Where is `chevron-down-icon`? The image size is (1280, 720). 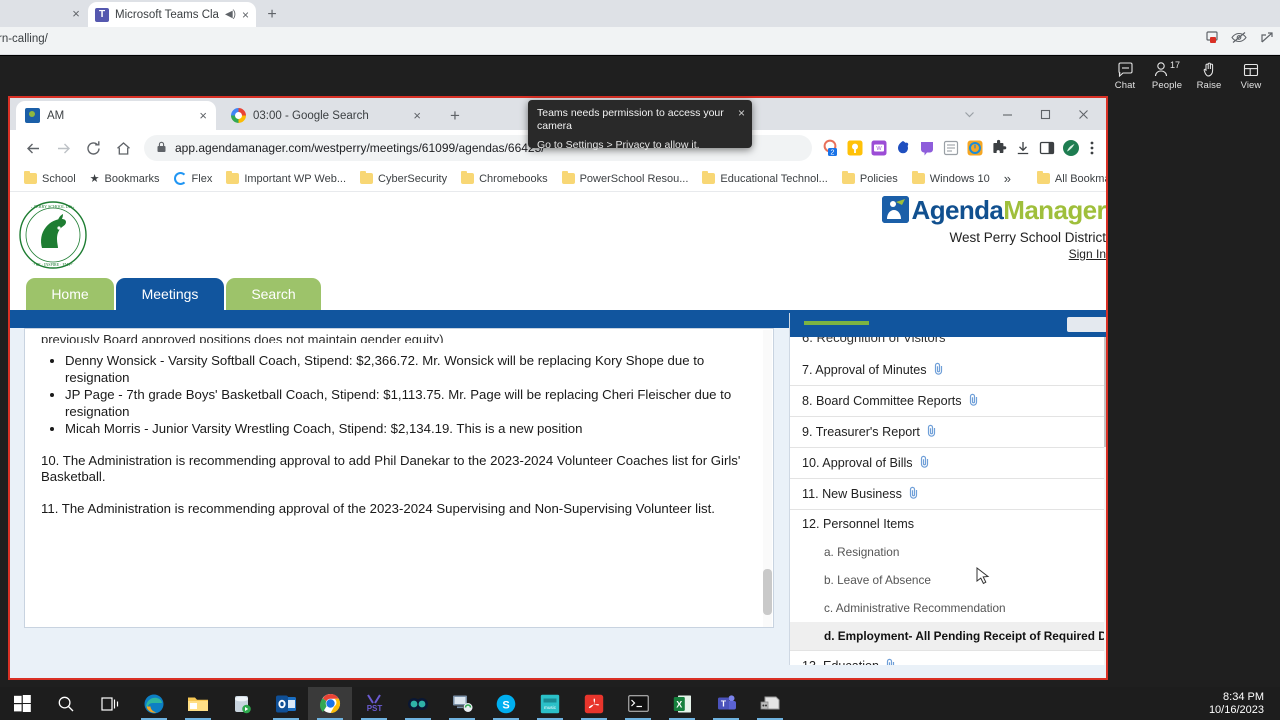
chevron-down-icon is located at coordinates (969, 114).